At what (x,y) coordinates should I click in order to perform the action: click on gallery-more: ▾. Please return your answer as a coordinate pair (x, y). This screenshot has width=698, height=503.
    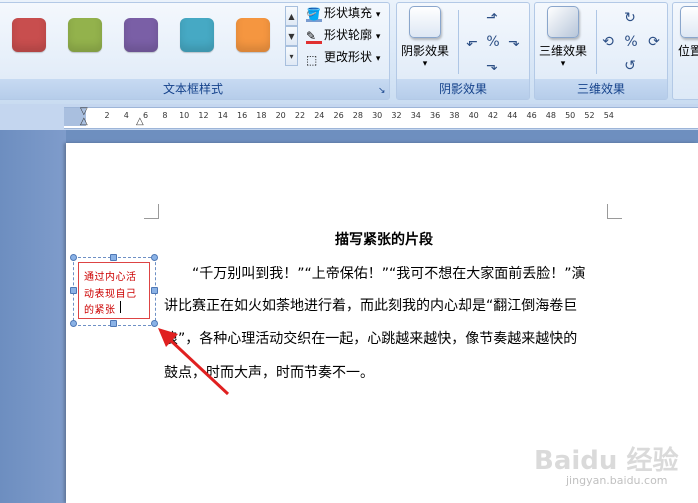
    Looking at the image, I should click on (291, 56).